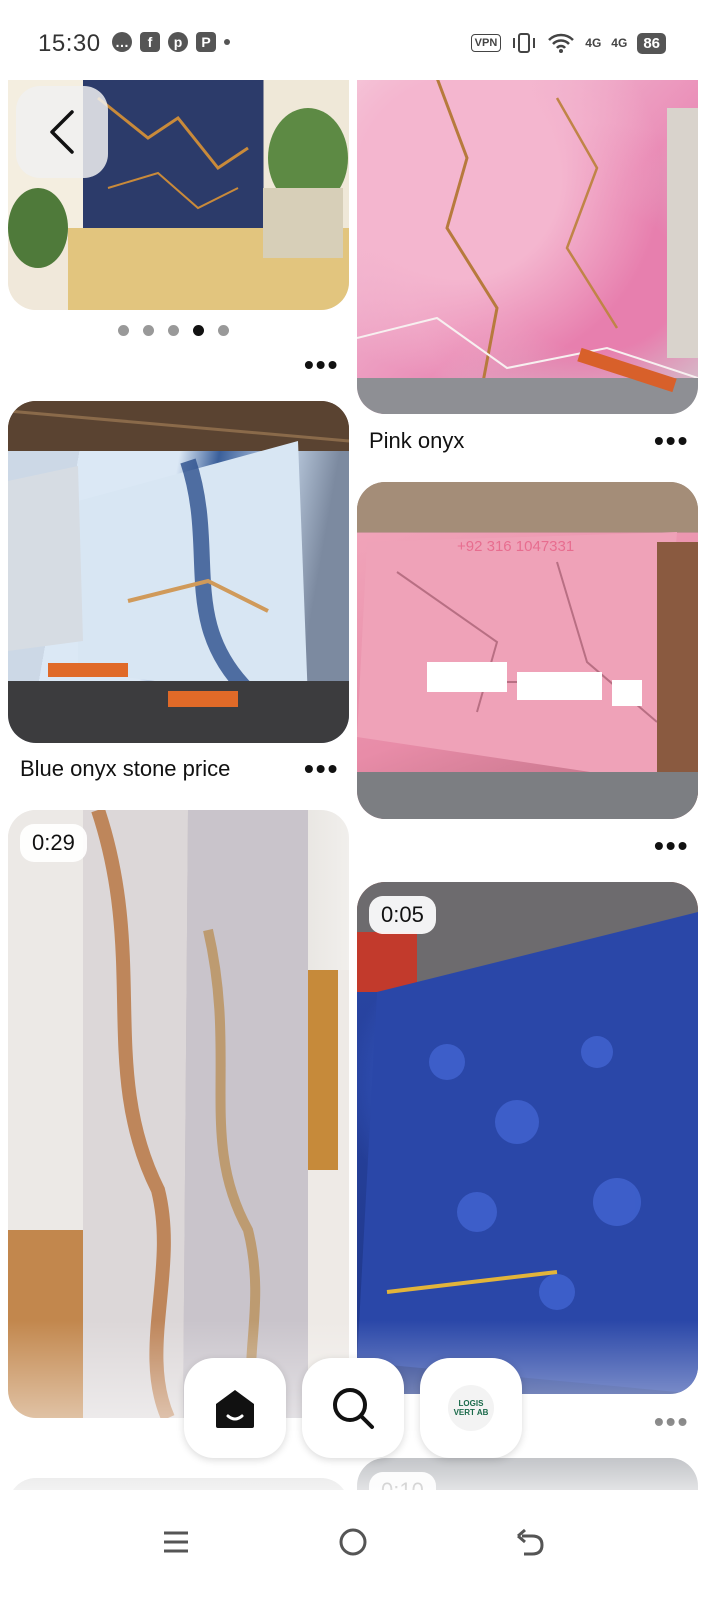  I want to click on facebook-icon: f, so click(150, 42).